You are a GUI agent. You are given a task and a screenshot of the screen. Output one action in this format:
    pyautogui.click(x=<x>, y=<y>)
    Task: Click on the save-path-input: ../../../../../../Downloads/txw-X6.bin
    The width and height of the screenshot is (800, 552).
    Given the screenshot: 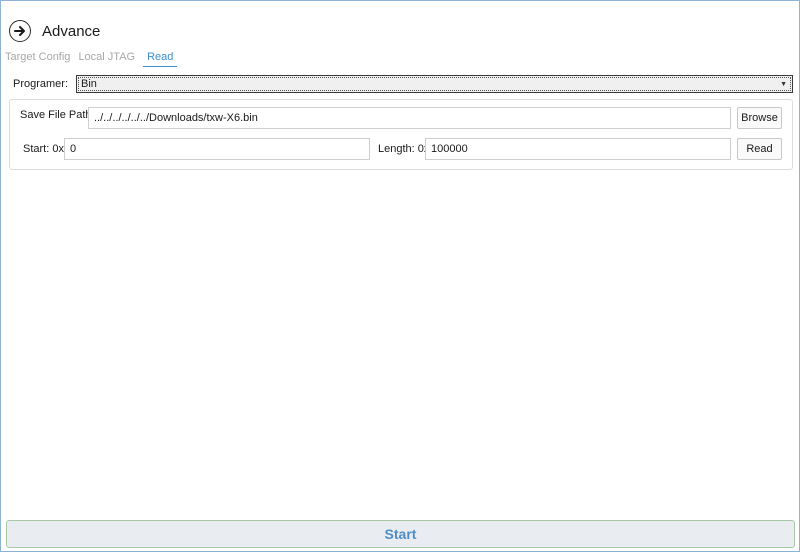 What is the action you would take?
    pyautogui.click(x=409, y=118)
    